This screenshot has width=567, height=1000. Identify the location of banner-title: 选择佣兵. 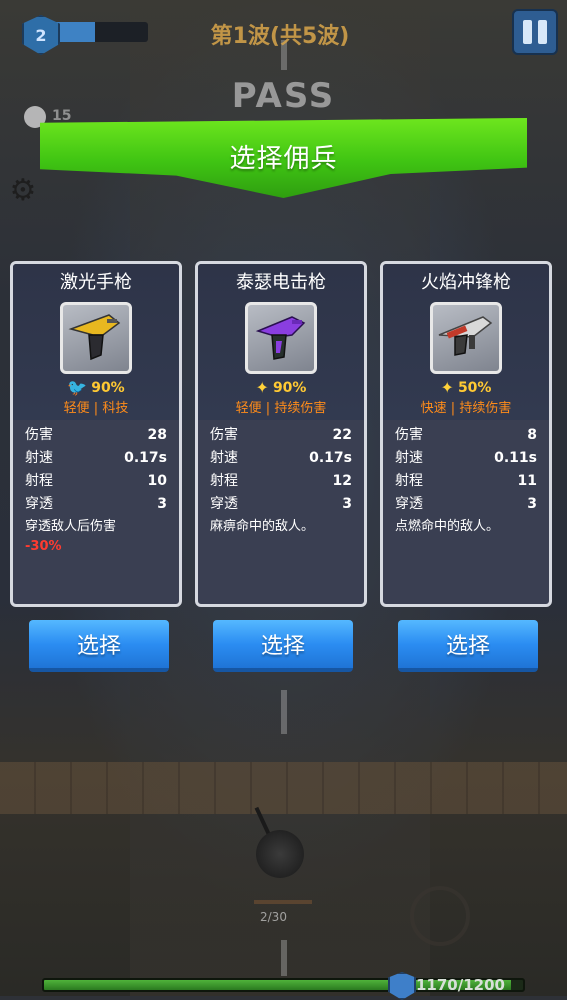
(283, 159).